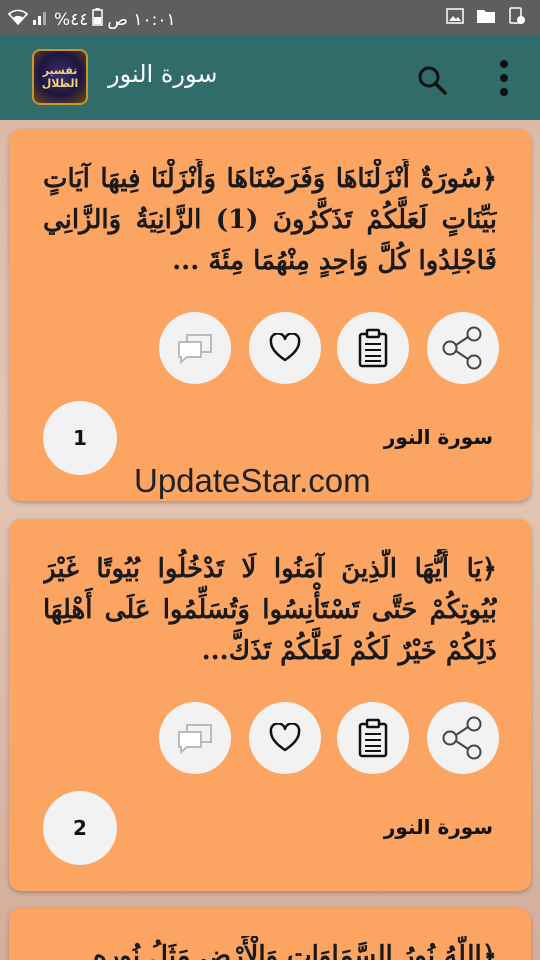 The height and width of the screenshot is (960, 540). I want to click on wifi-icon, so click(18, 19).